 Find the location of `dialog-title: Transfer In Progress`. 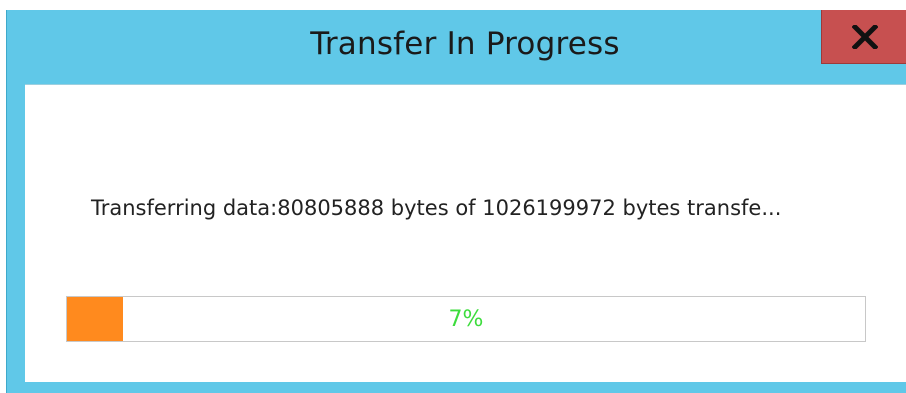

dialog-title: Transfer In Progress is located at coordinates (465, 44).